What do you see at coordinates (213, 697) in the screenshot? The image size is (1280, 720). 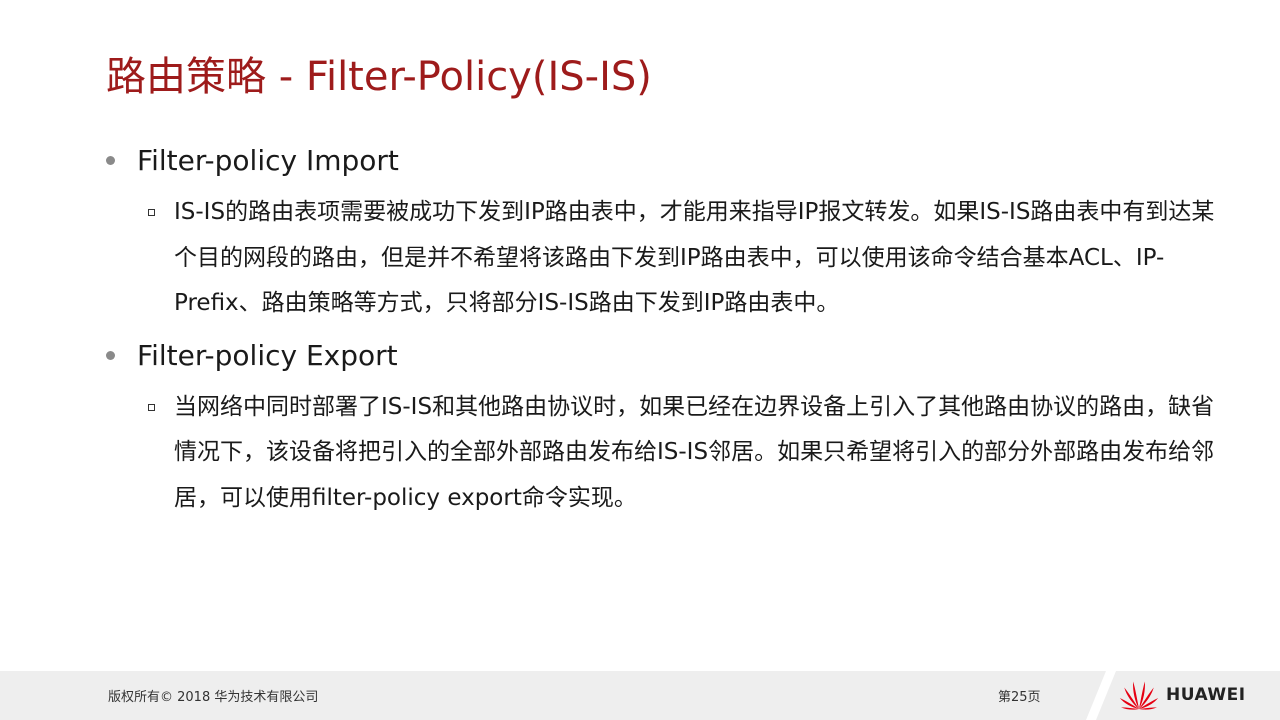 I see `copyright-text: 版权所有© 2018 华为技术有限公司` at bounding box center [213, 697].